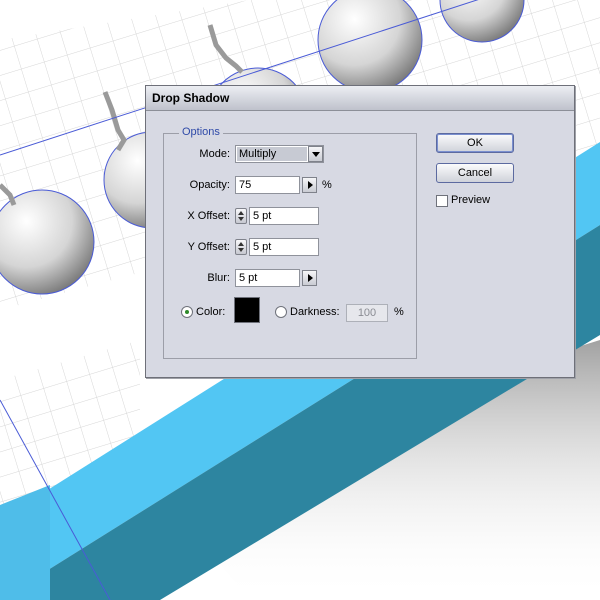 Image resolution: width=600 pixels, height=600 pixels. I want to click on y-offset-label: Y Offset:, so click(208, 247).